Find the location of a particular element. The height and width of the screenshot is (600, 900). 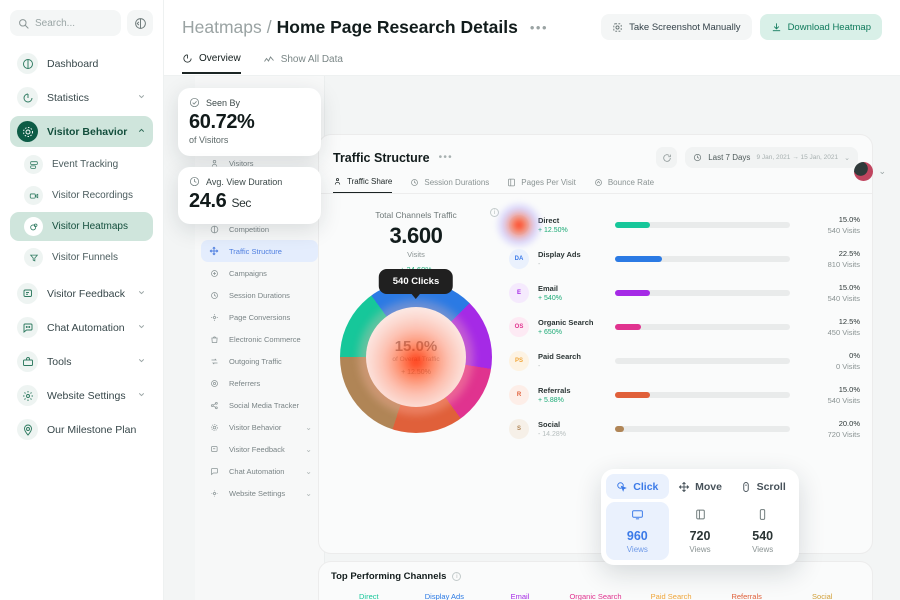

mini-item-page-conversions: Page Conversions is located at coordinates (259, 317).